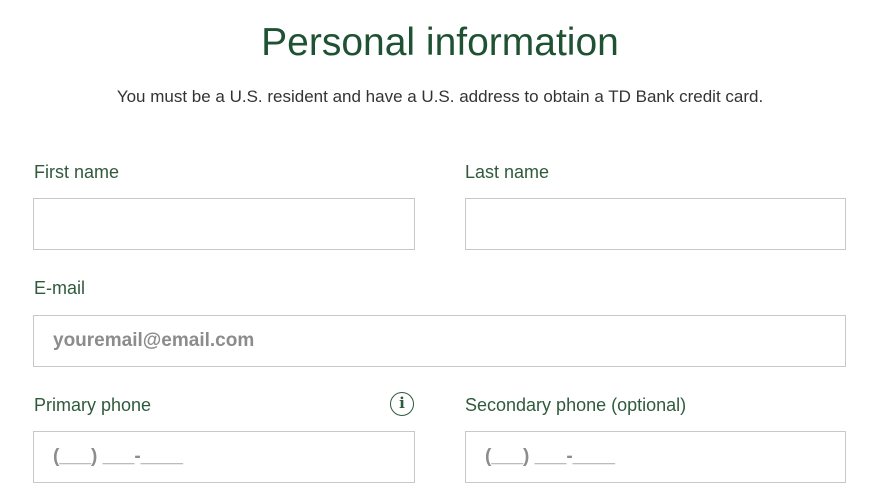 The height and width of the screenshot is (503, 885). What do you see at coordinates (224, 224) in the screenshot?
I see `first-name-field` at bounding box center [224, 224].